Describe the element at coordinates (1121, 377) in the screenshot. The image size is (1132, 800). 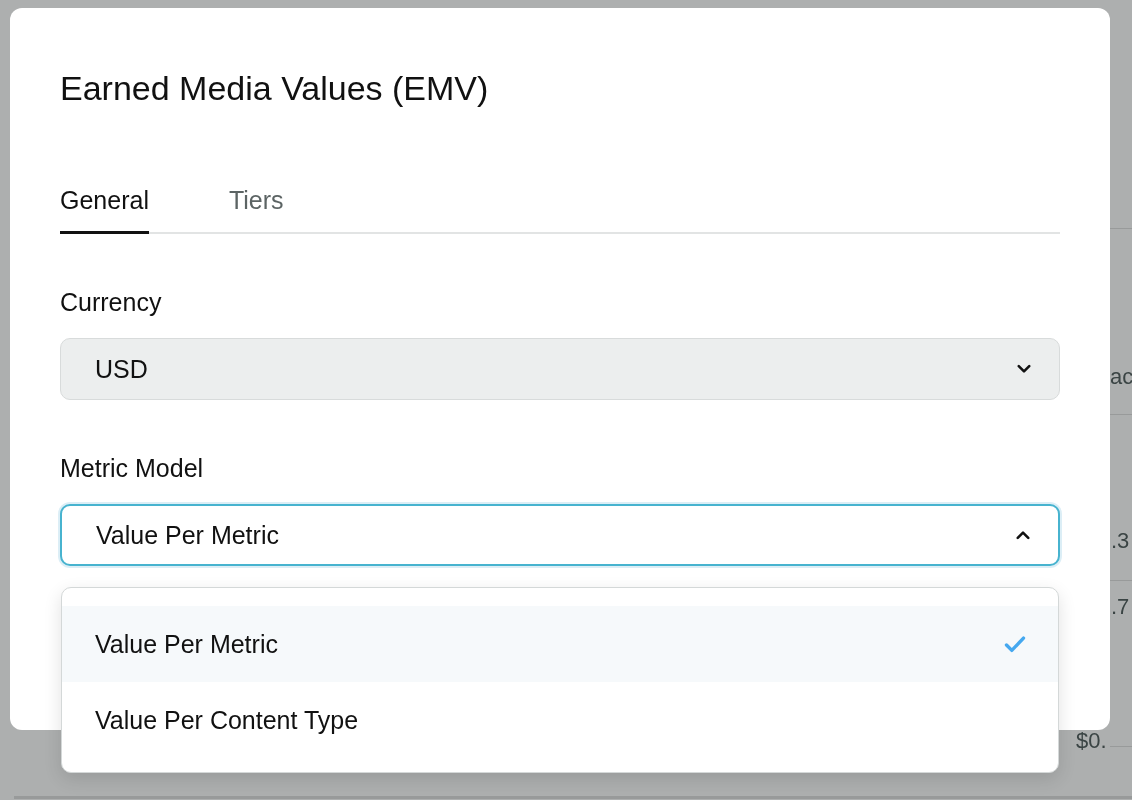
I see `table-cell: ac` at that location.